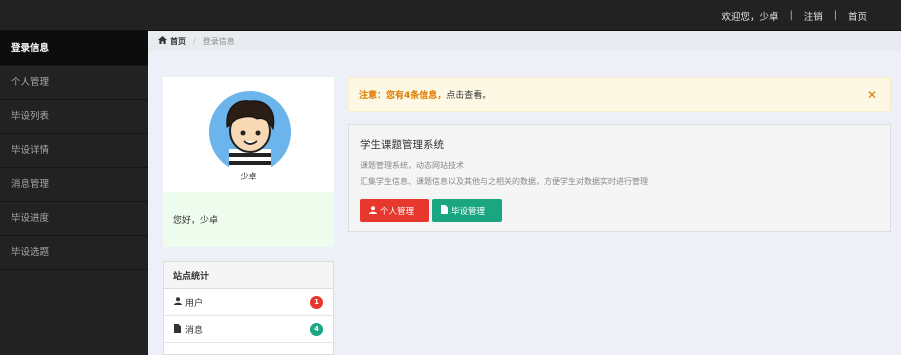 Image resolution: width=901 pixels, height=355 pixels. What do you see at coordinates (750, 17) in the screenshot?
I see `welcome-text: 欢迎您，少卓` at bounding box center [750, 17].